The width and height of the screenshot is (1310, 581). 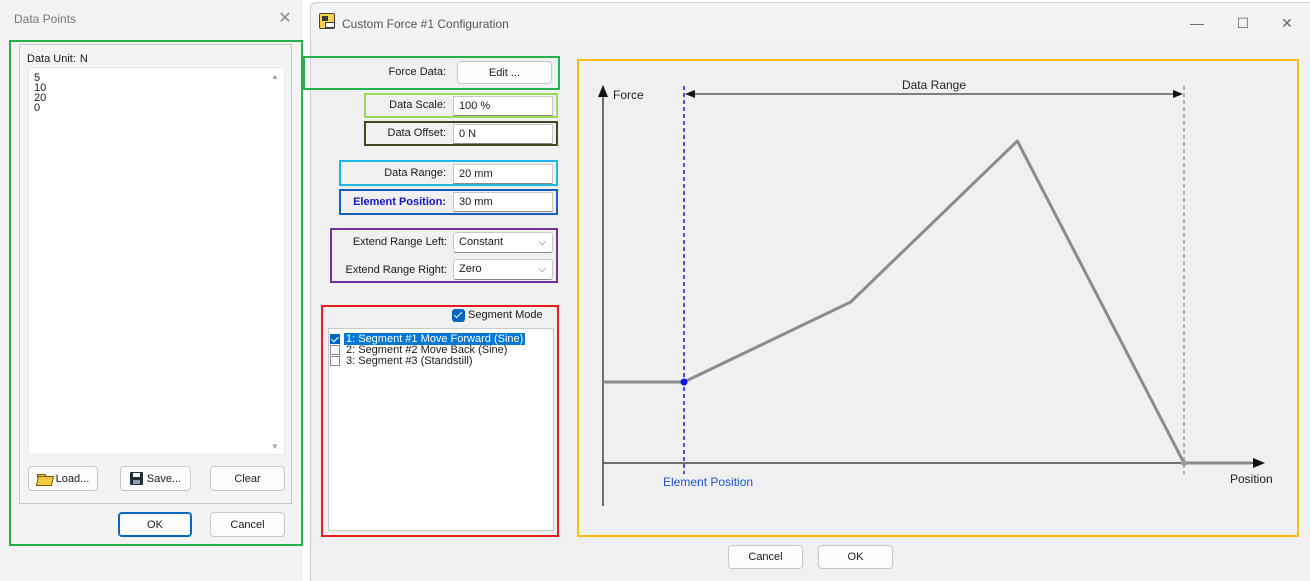 I want to click on folder-open-icon, so click(x=44, y=479).